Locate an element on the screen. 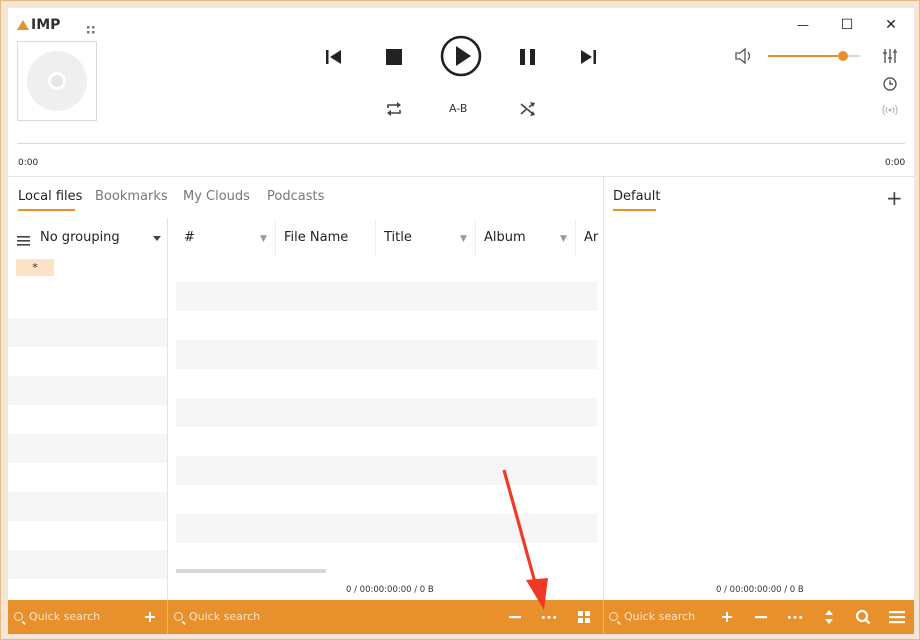  add-button: + is located at coordinates (150, 617).